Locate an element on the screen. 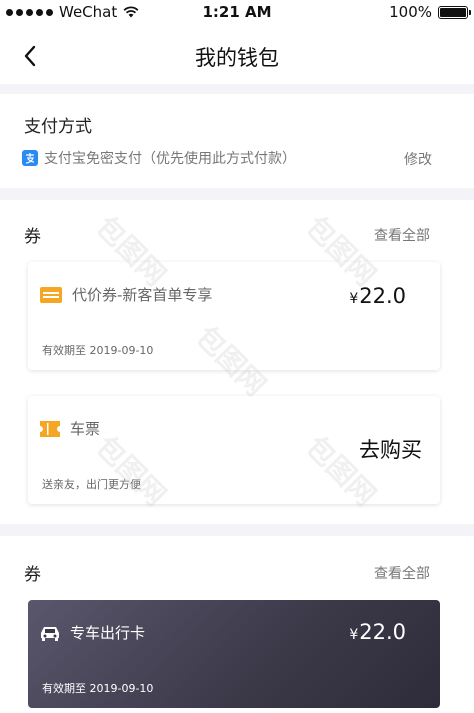  ride-card-expiry: 有效期至 2019-09-10 is located at coordinates (98, 688).